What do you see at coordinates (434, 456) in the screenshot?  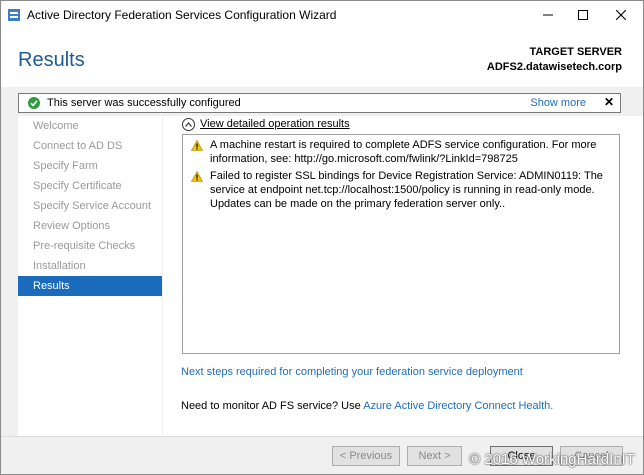 I see `next-button: Next >` at bounding box center [434, 456].